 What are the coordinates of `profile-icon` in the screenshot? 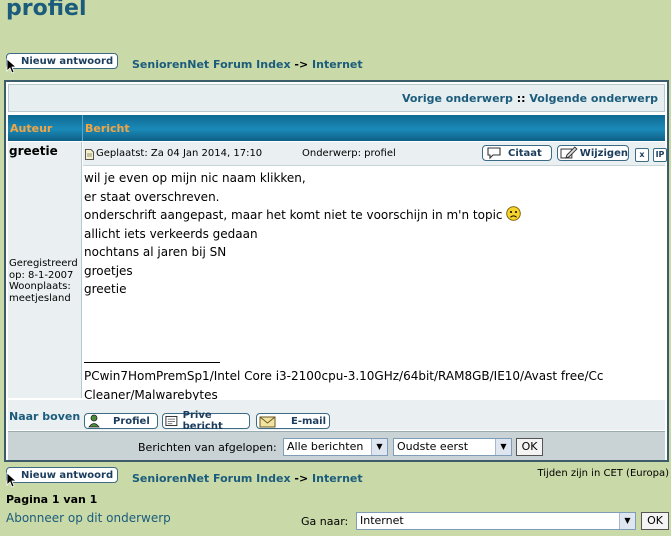 It's located at (94, 421).